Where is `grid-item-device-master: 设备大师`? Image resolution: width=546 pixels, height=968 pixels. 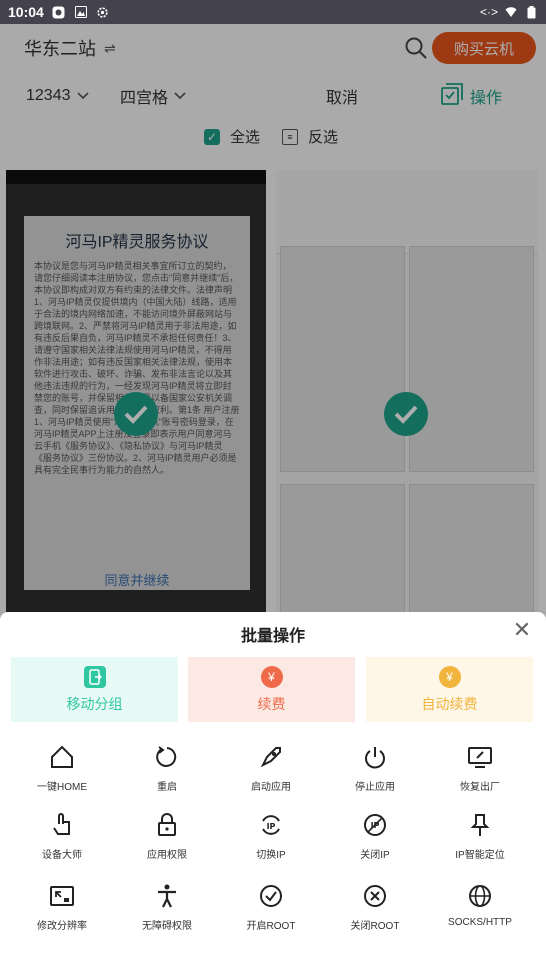
grid-item-device-master: 设备大师 is located at coordinates (62, 836).